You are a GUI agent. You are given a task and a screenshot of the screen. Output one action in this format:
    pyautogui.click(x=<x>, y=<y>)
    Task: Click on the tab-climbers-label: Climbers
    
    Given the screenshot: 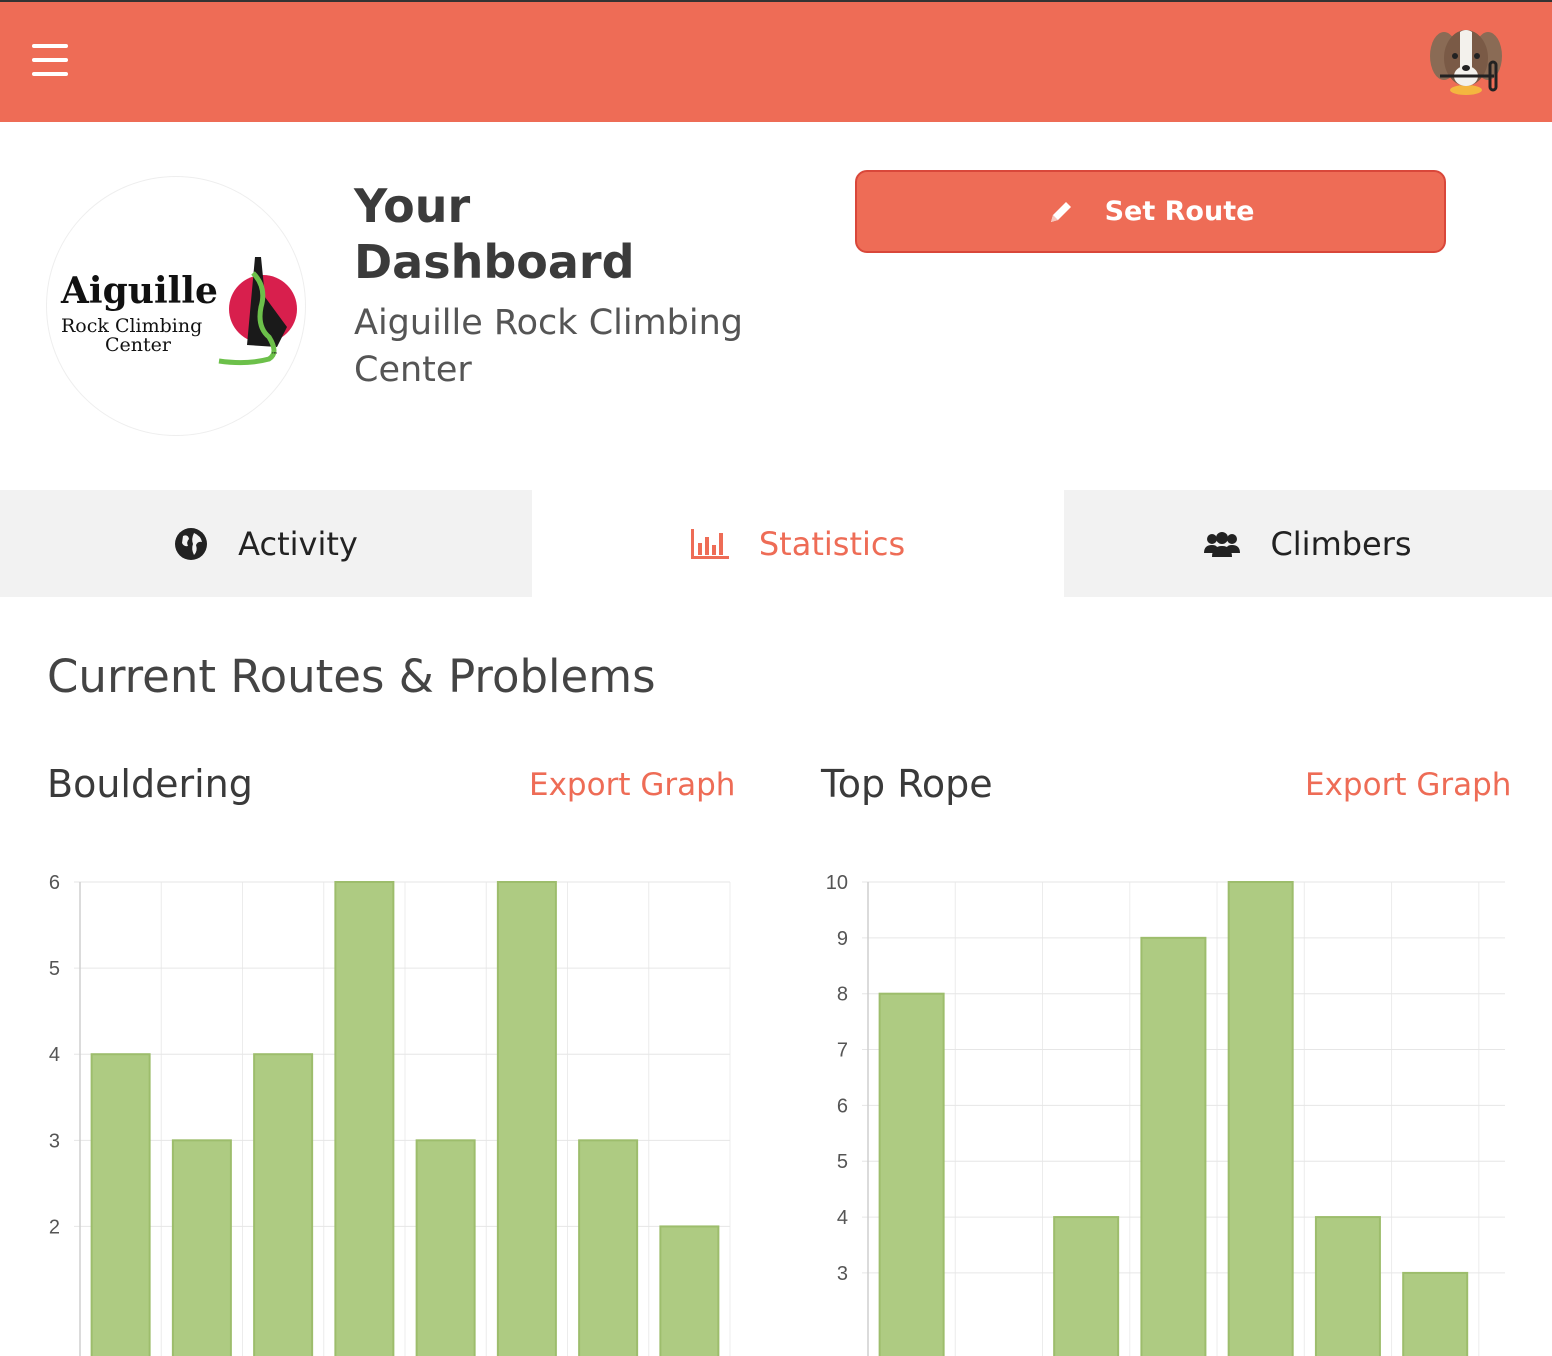 What is the action you would take?
    pyautogui.click(x=1341, y=543)
    